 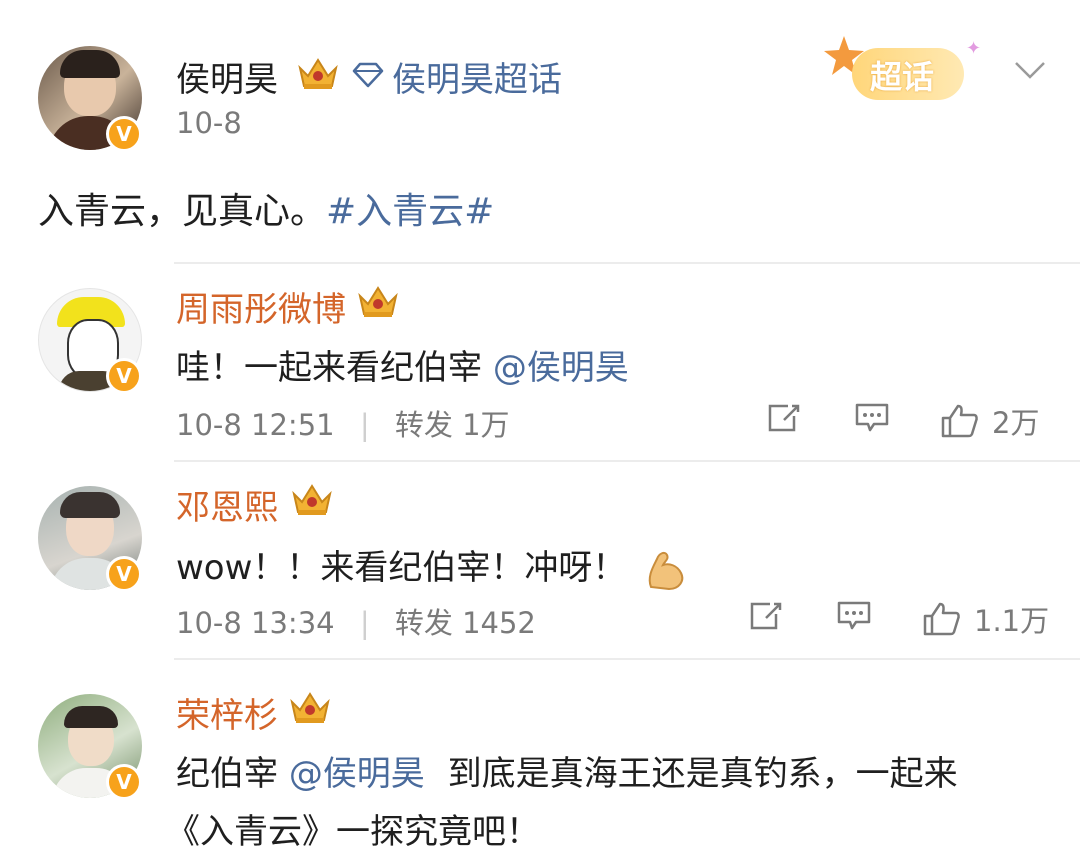 I want to click on comment-text-plain: 纪伯宰, so click(x=232, y=774).